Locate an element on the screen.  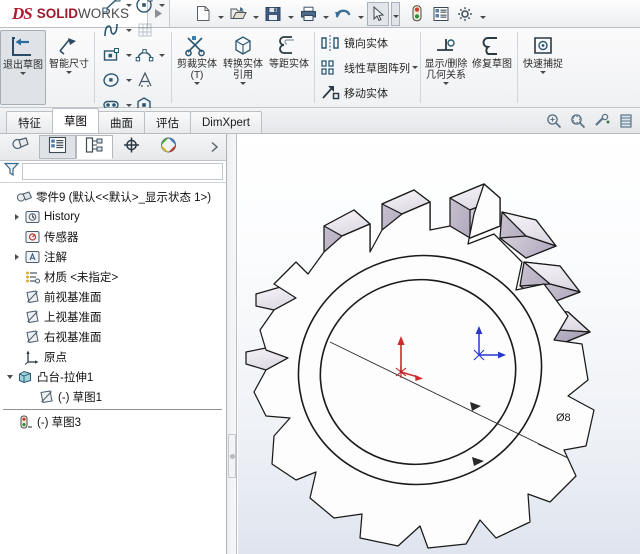
configuration-manager-tab is located at coordinates (94, 147).